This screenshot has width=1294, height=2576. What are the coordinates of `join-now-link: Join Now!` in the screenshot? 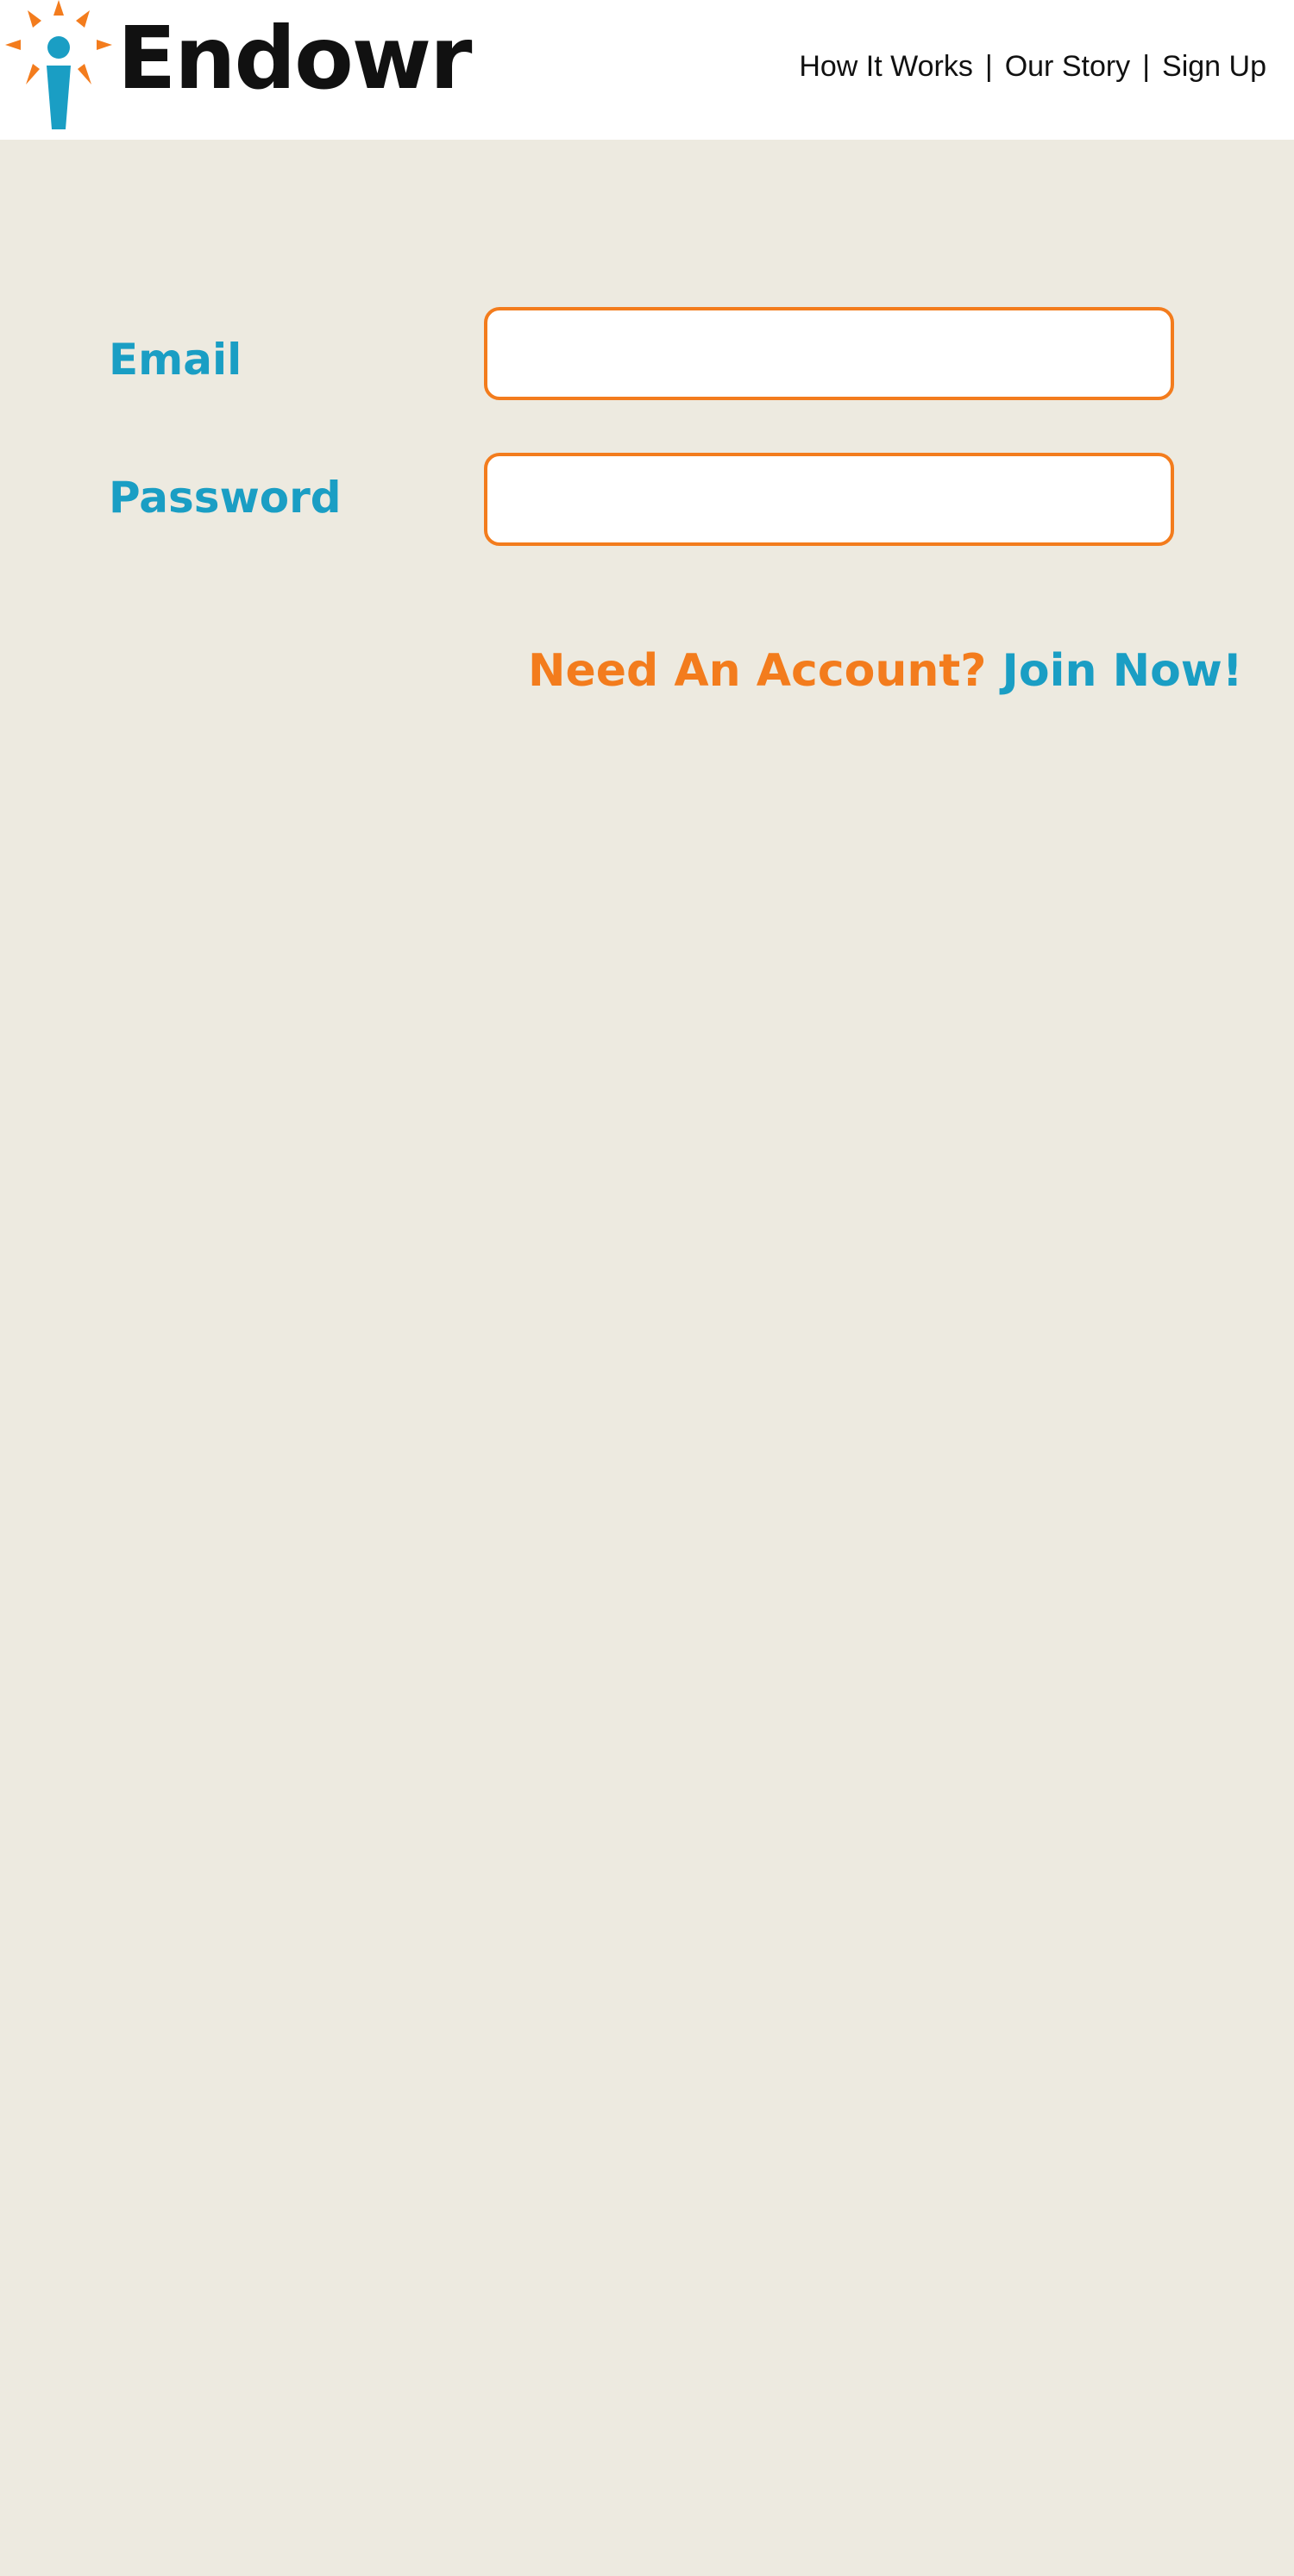 It's located at (1123, 671).